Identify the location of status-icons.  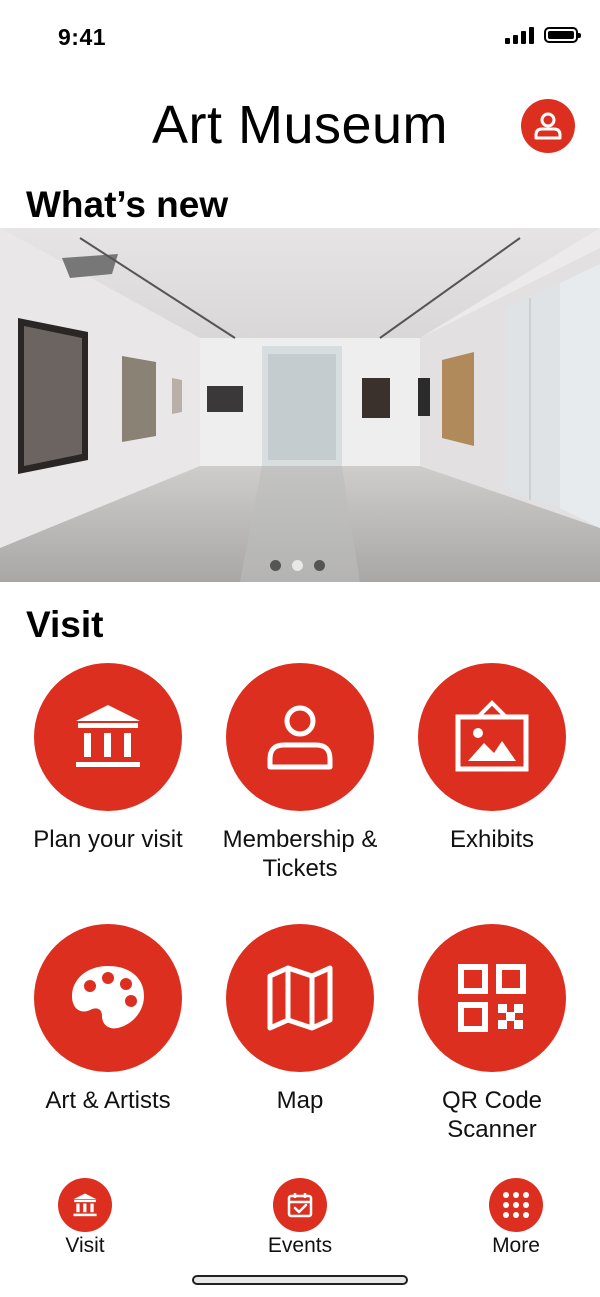
(543, 35).